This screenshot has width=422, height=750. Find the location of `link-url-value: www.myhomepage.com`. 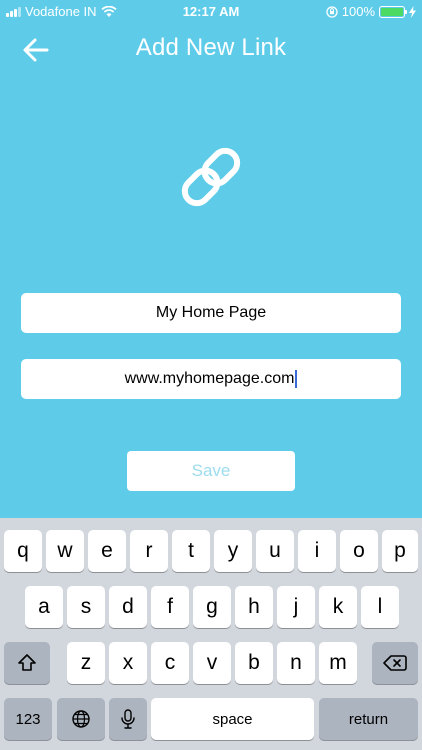

link-url-value: www.myhomepage.com is located at coordinates (209, 378).